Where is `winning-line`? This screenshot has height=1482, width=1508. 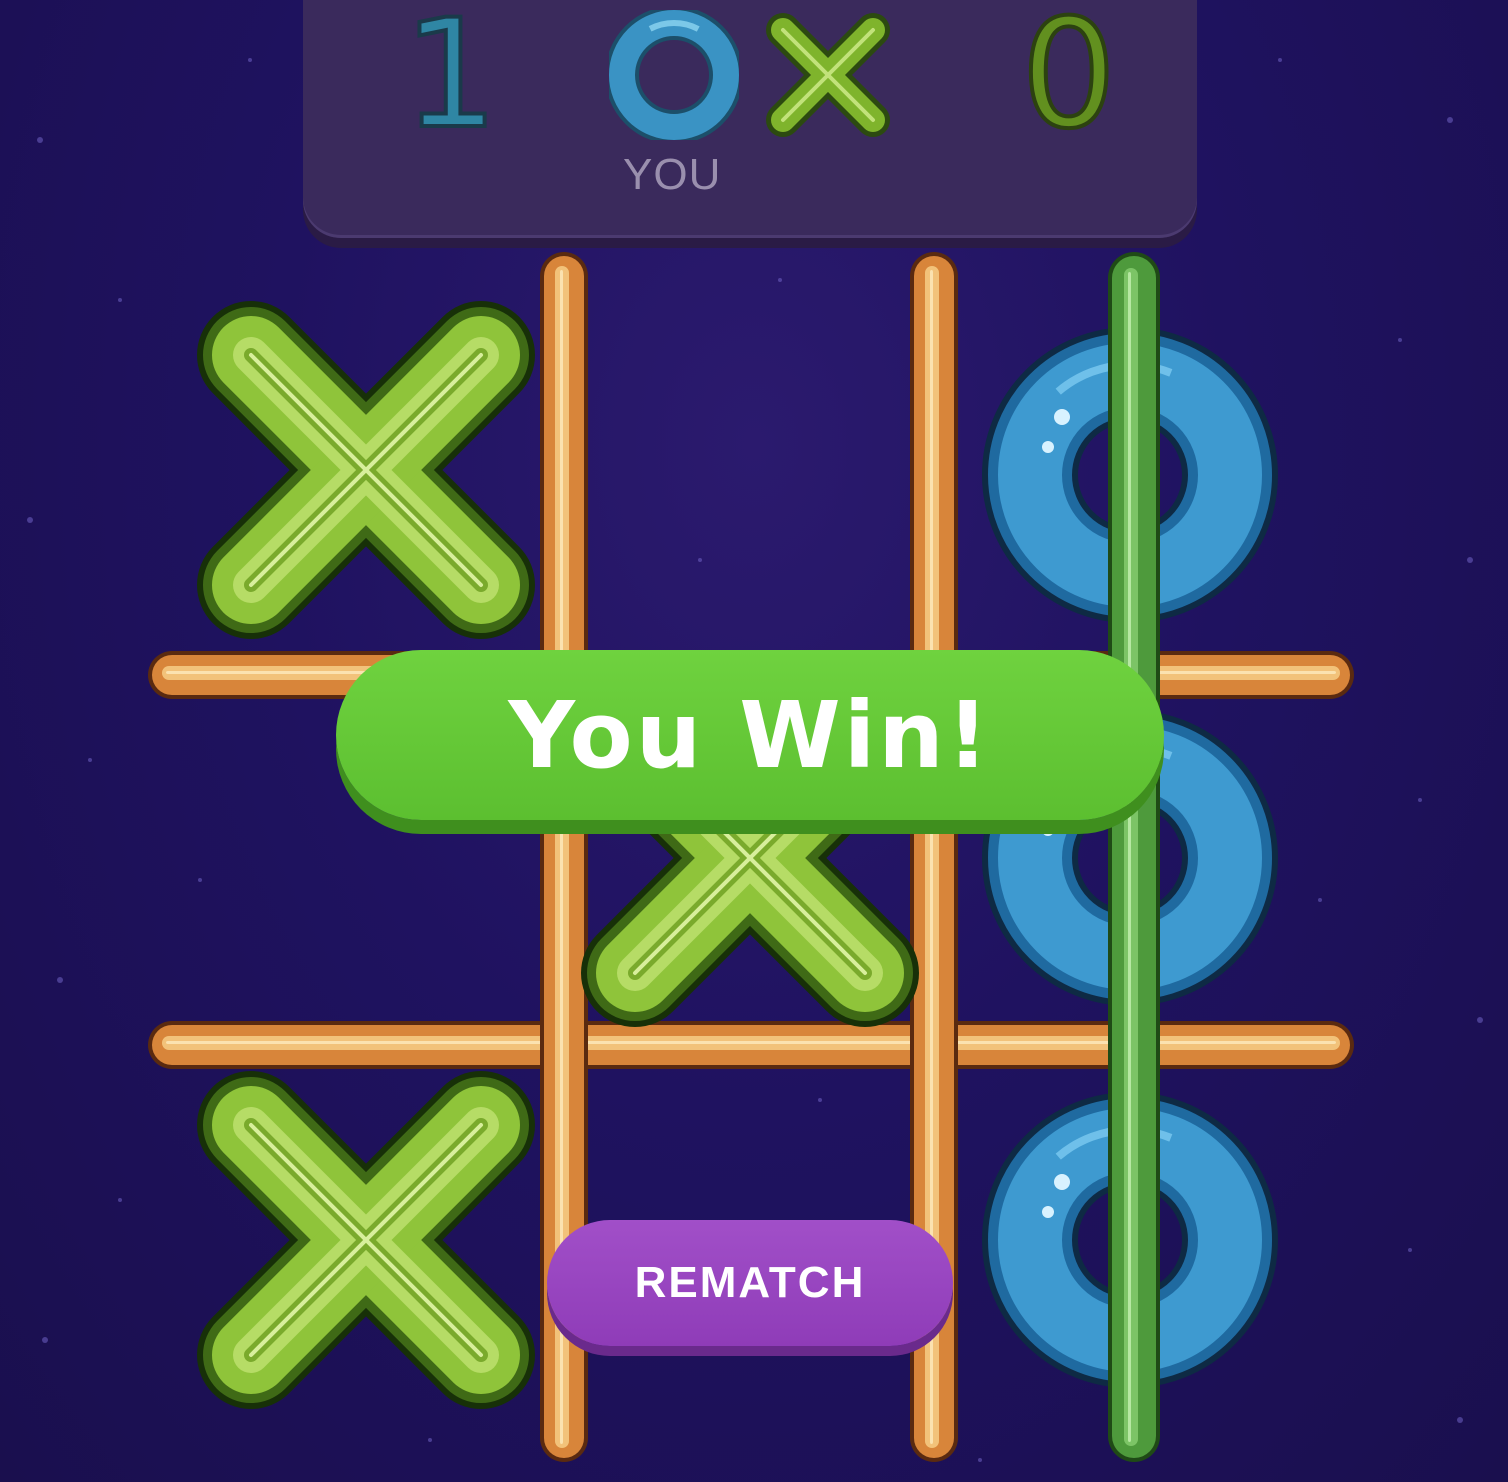 winning-line is located at coordinates (1134, 857).